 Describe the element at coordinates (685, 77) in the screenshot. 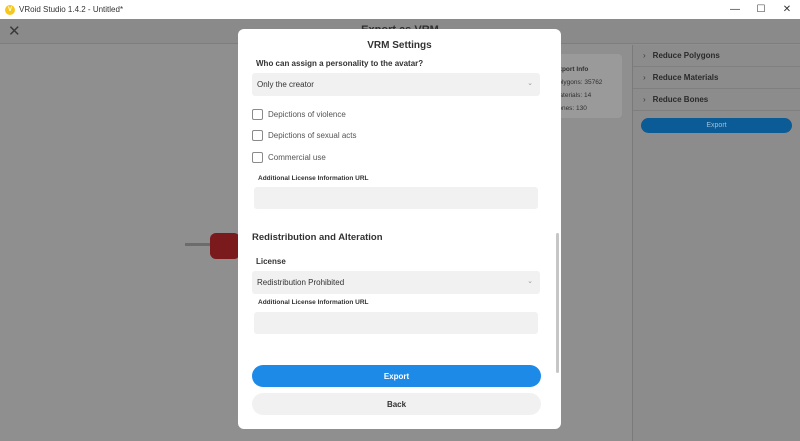

I see `reduce-materials-label: Reduce Materials` at that location.